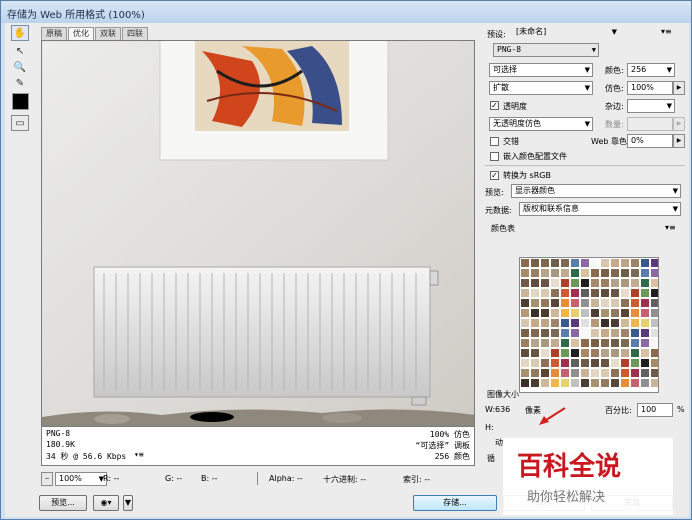 The height and width of the screenshot is (520, 692). I want to click on dither-algorithm-select: 扩散 ▼, so click(541, 88).